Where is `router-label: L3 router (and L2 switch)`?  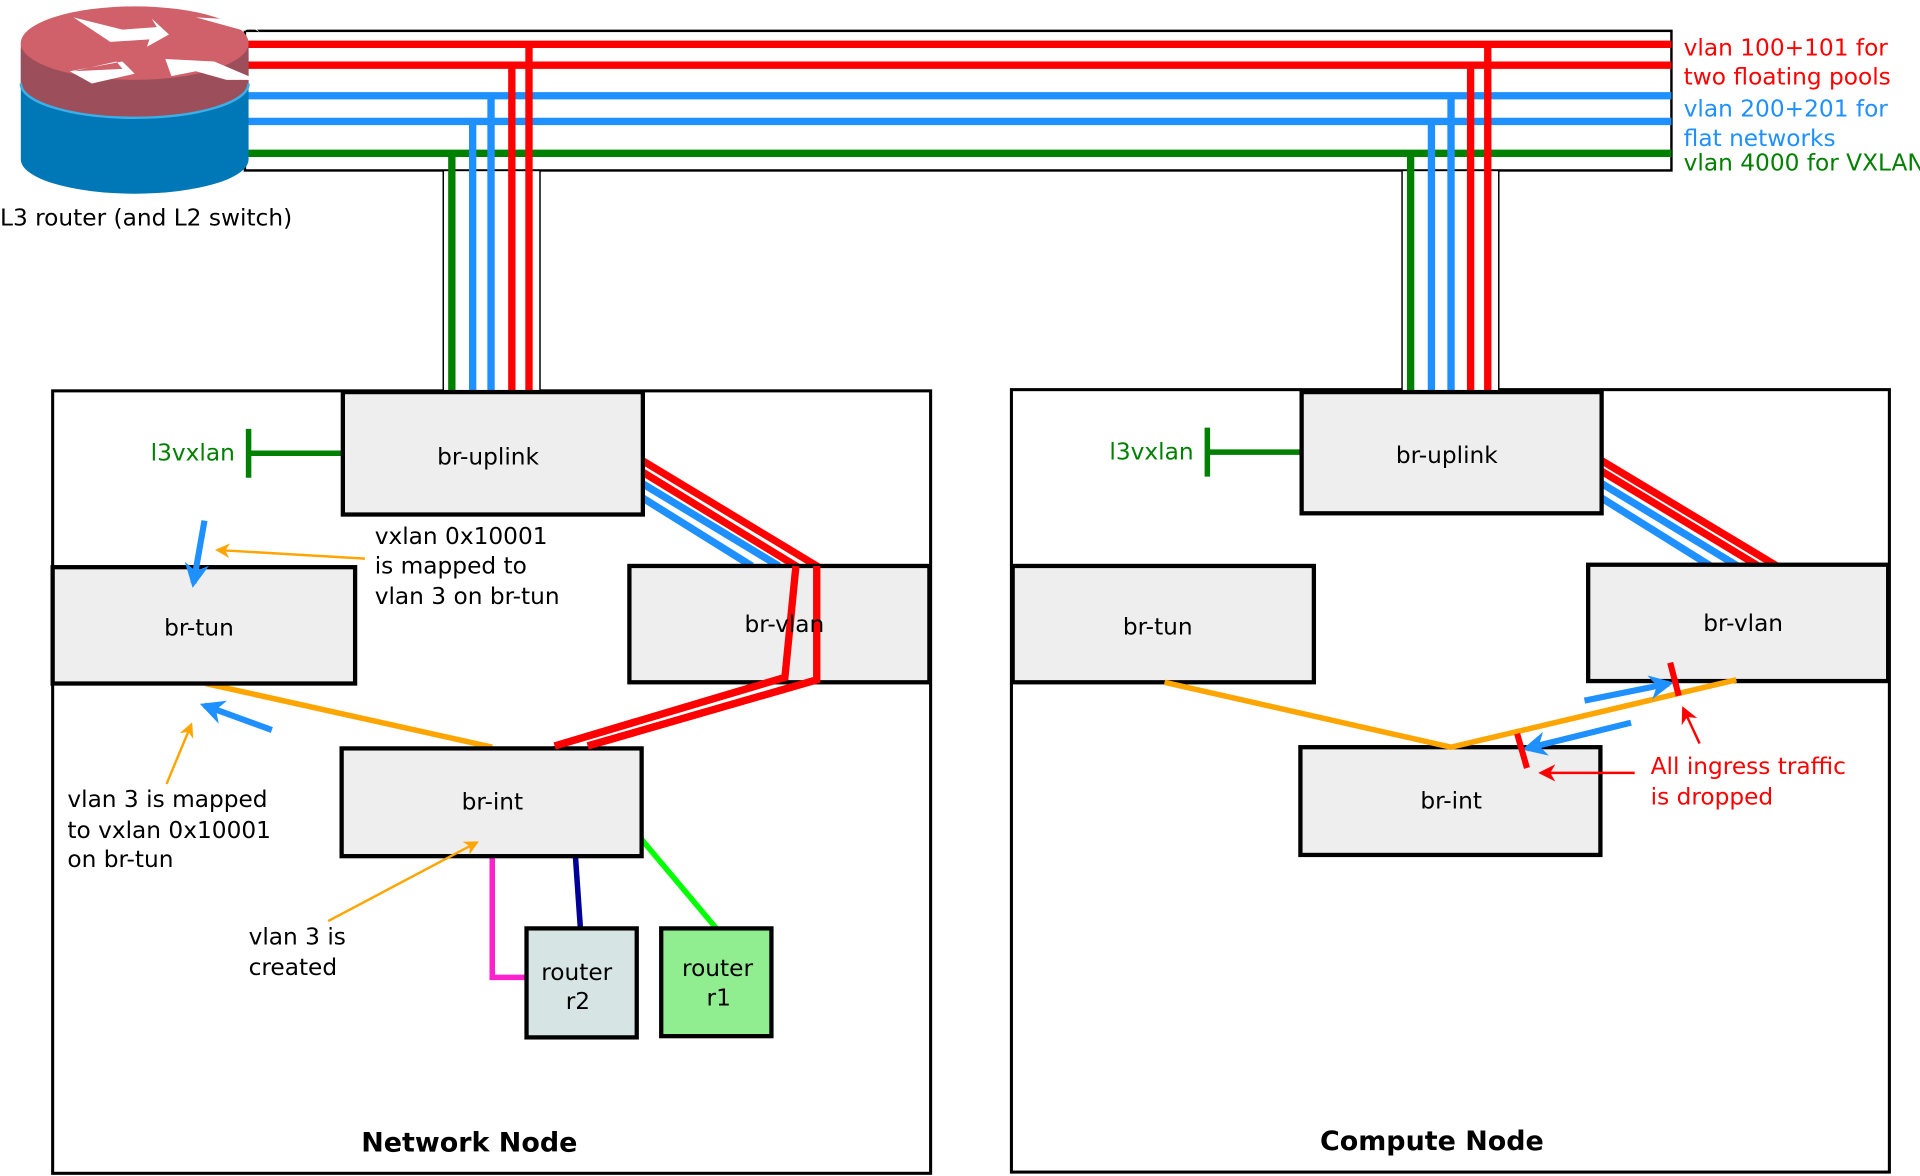
router-label: L3 router (and L2 switch) is located at coordinates (146, 218).